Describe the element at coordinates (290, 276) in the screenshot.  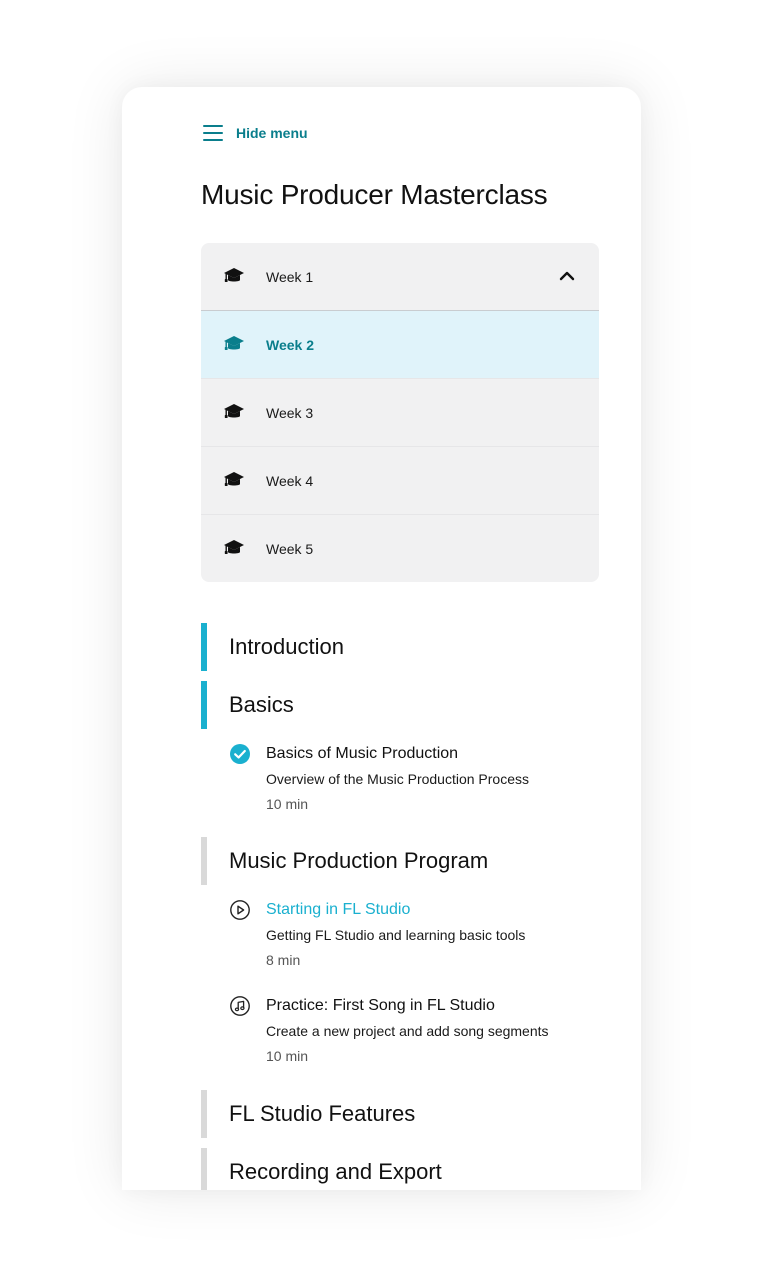
I see `week-label: Week 1` at that location.